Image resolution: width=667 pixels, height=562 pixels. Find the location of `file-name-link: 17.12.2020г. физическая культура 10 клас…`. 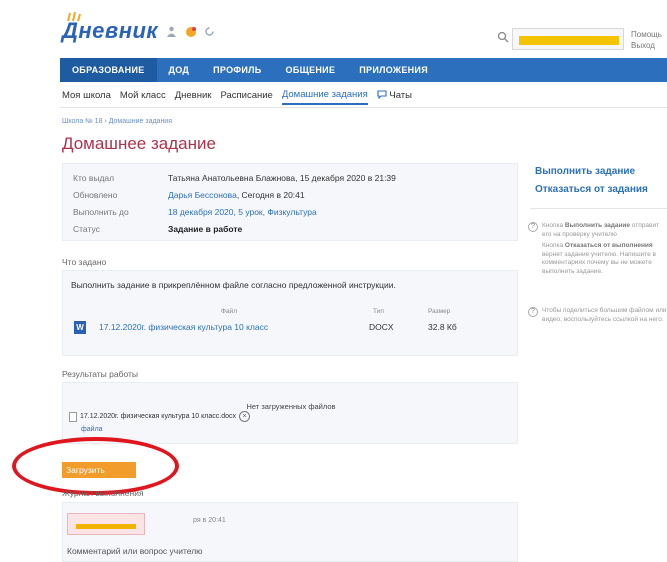

file-name-link: 17.12.2020г. физическая культура 10 клас… is located at coordinates (183, 327).